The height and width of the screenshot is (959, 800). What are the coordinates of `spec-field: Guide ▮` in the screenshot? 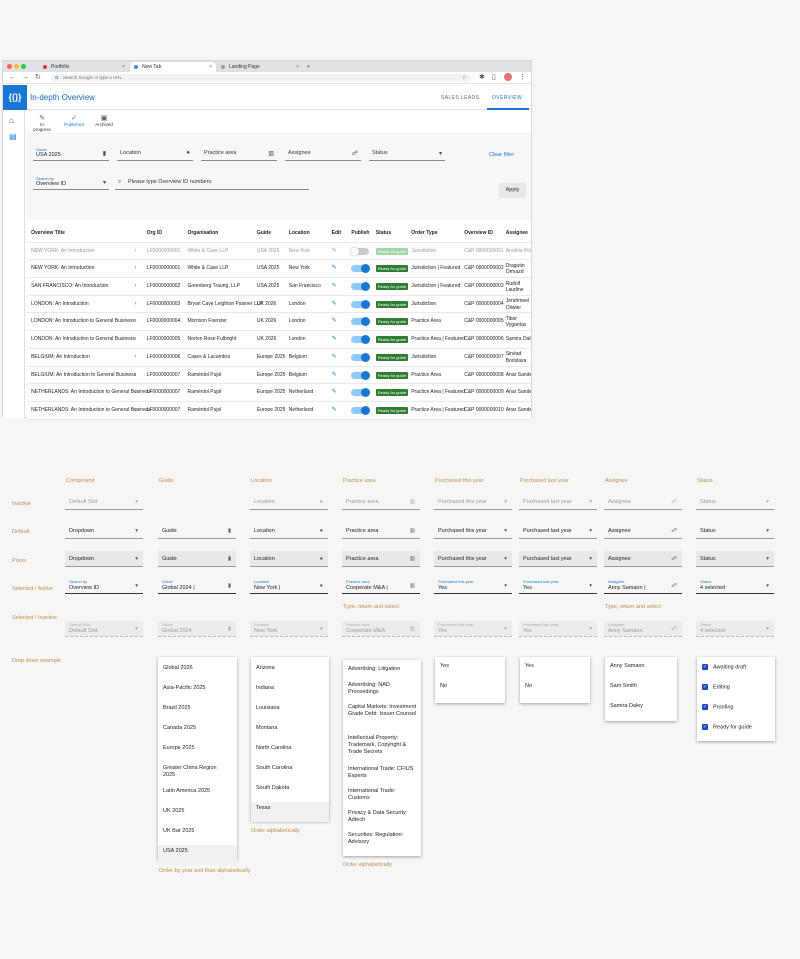 It's located at (197, 531).